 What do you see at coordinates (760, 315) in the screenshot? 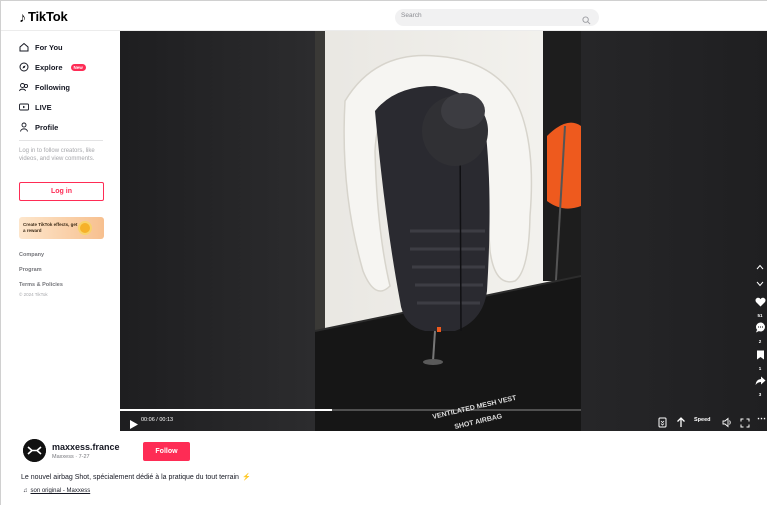
I see `like-count: 51` at bounding box center [760, 315].